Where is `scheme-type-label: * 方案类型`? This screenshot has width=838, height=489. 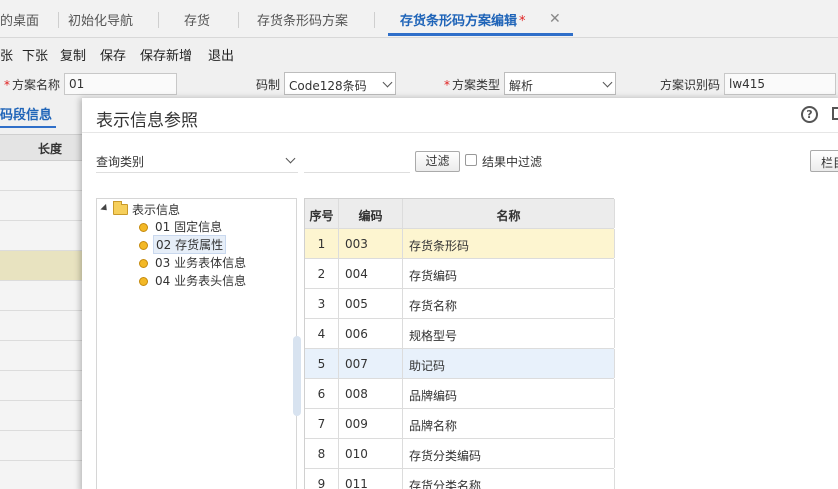
scheme-type-label: * 方案类型 is located at coordinates (472, 85).